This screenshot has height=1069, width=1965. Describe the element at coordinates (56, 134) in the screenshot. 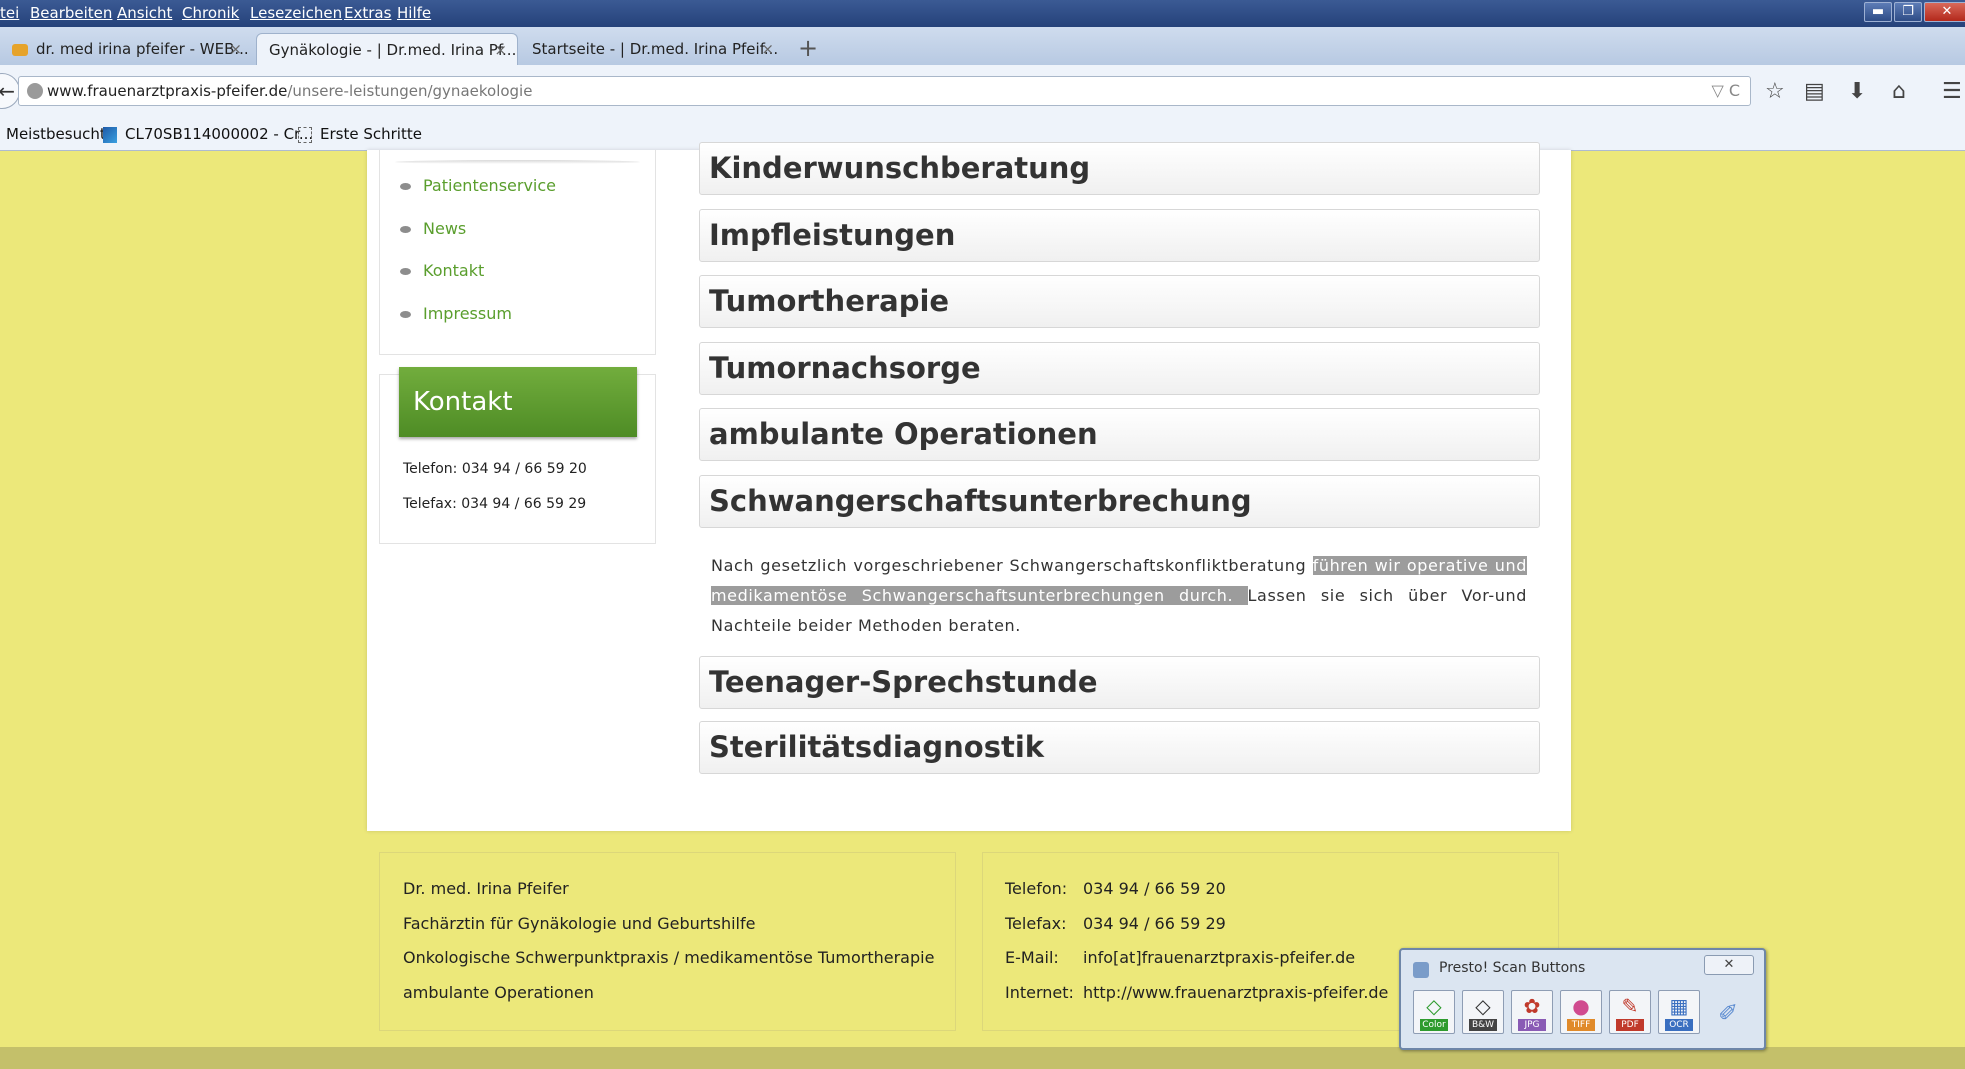

I see `bookmark-meistbesucht: Meistbesucht` at that location.